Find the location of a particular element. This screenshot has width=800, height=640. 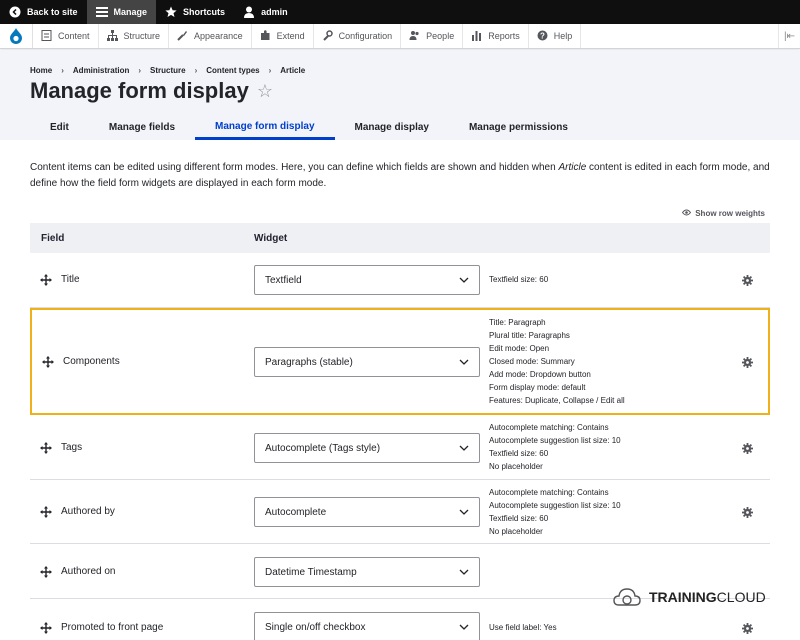

tab-manage-form-display: Manage form display is located at coordinates (265, 127).